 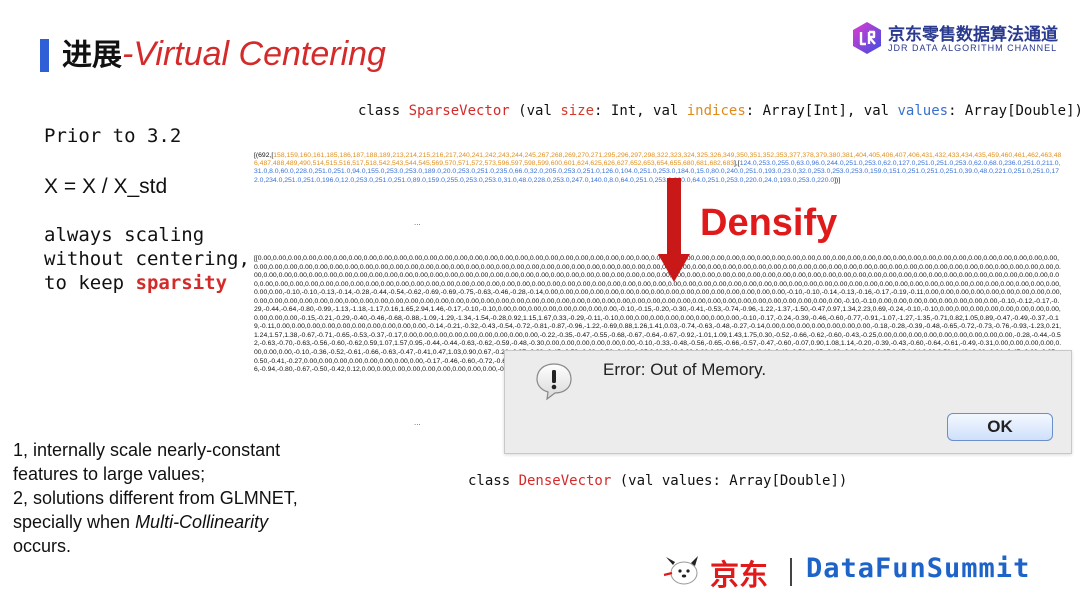 What do you see at coordinates (788, 402) in the screenshot?
I see `error-dialog: Error: Out of Memory. OK` at bounding box center [788, 402].